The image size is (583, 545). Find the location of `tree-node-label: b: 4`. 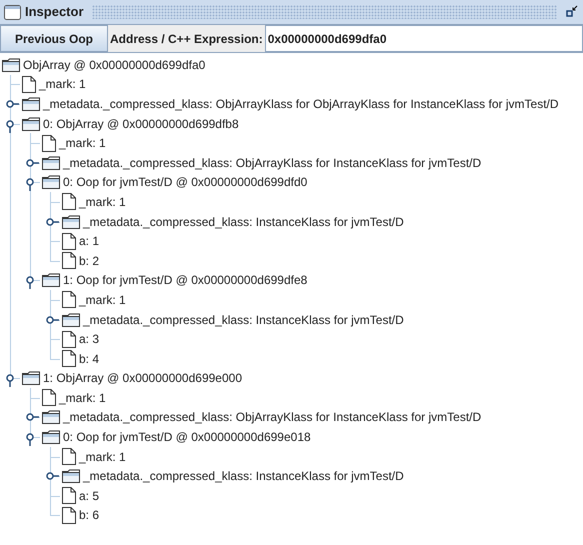

tree-node-label: b: 4 is located at coordinates (89, 359).